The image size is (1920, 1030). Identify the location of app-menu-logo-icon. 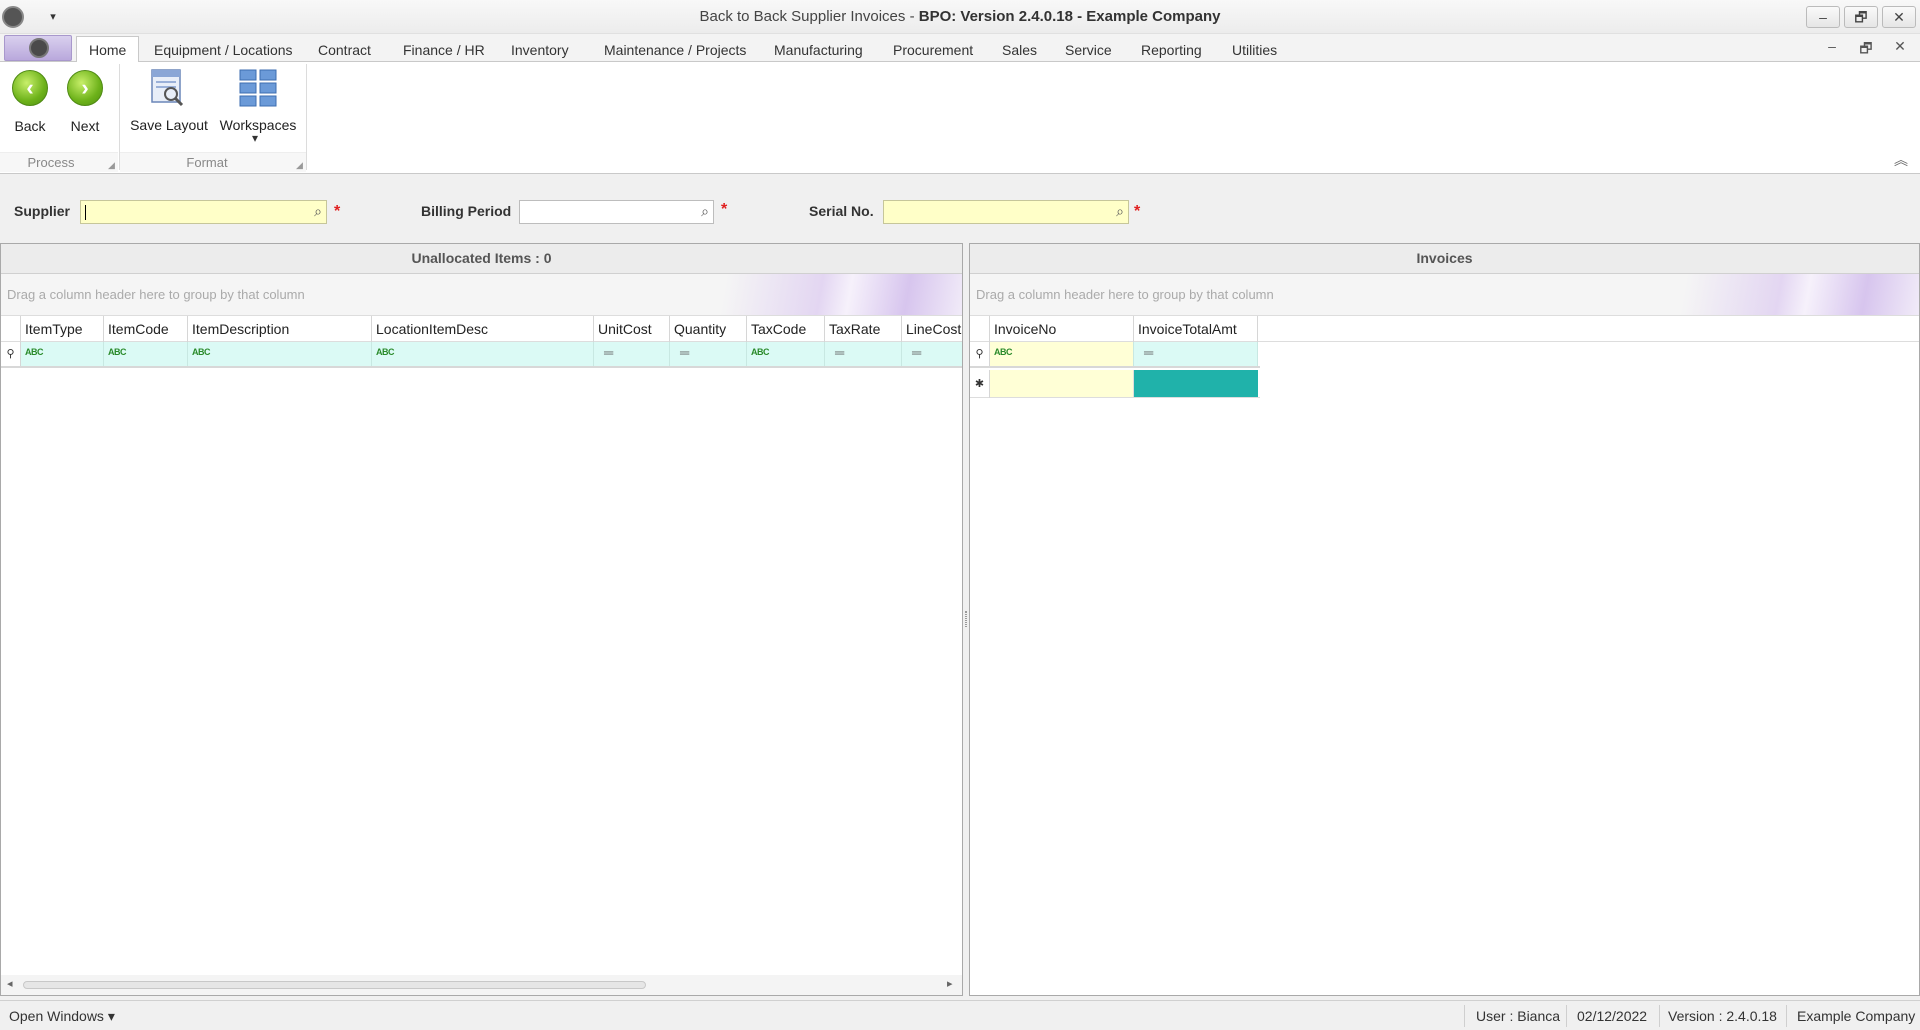
(39, 48).